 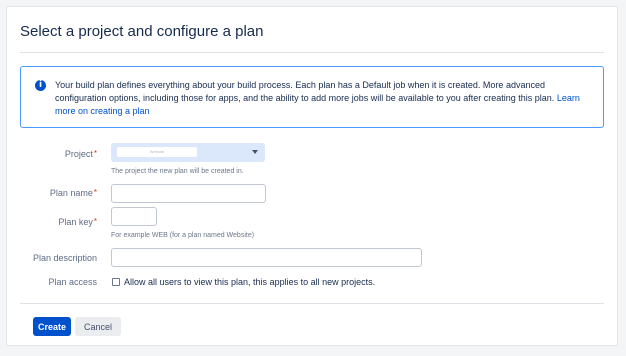 What do you see at coordinates (312, 303) in the screenshot?
I see `actions-divider` at bounding box center [312, 303].